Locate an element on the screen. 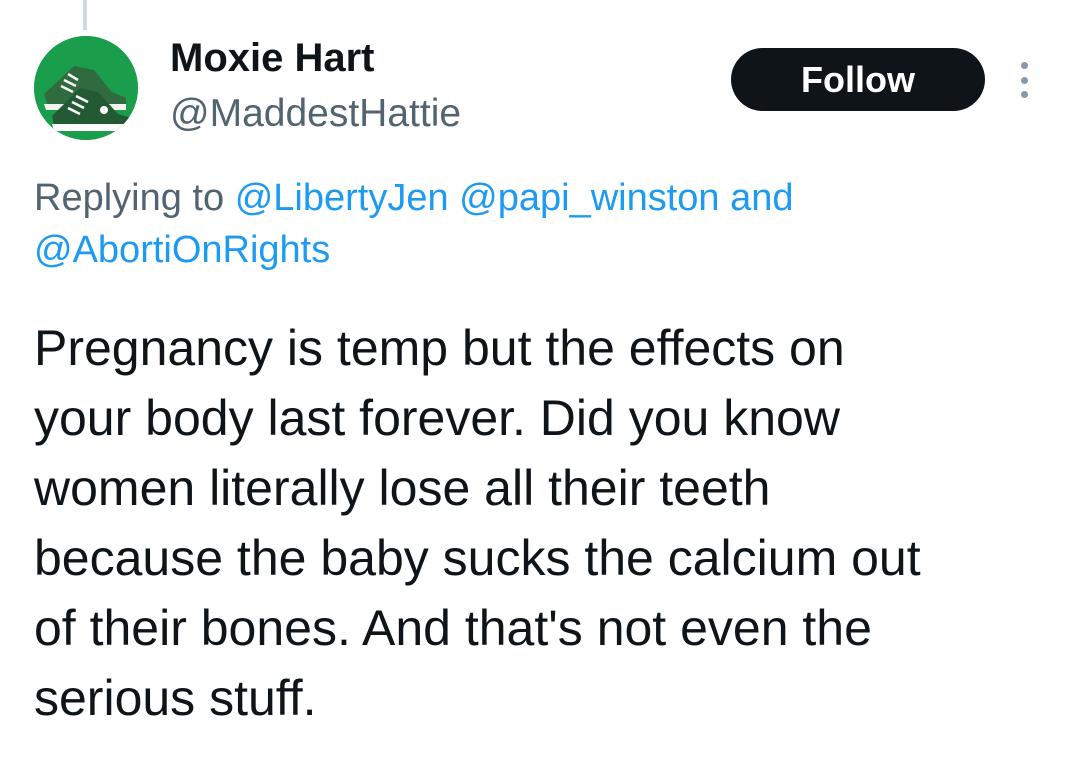 Image resolution: width=1080 pixels, height=759 pixels. tweet-line: because the baby sucks the calcium out is located at coordinates (477, 558).